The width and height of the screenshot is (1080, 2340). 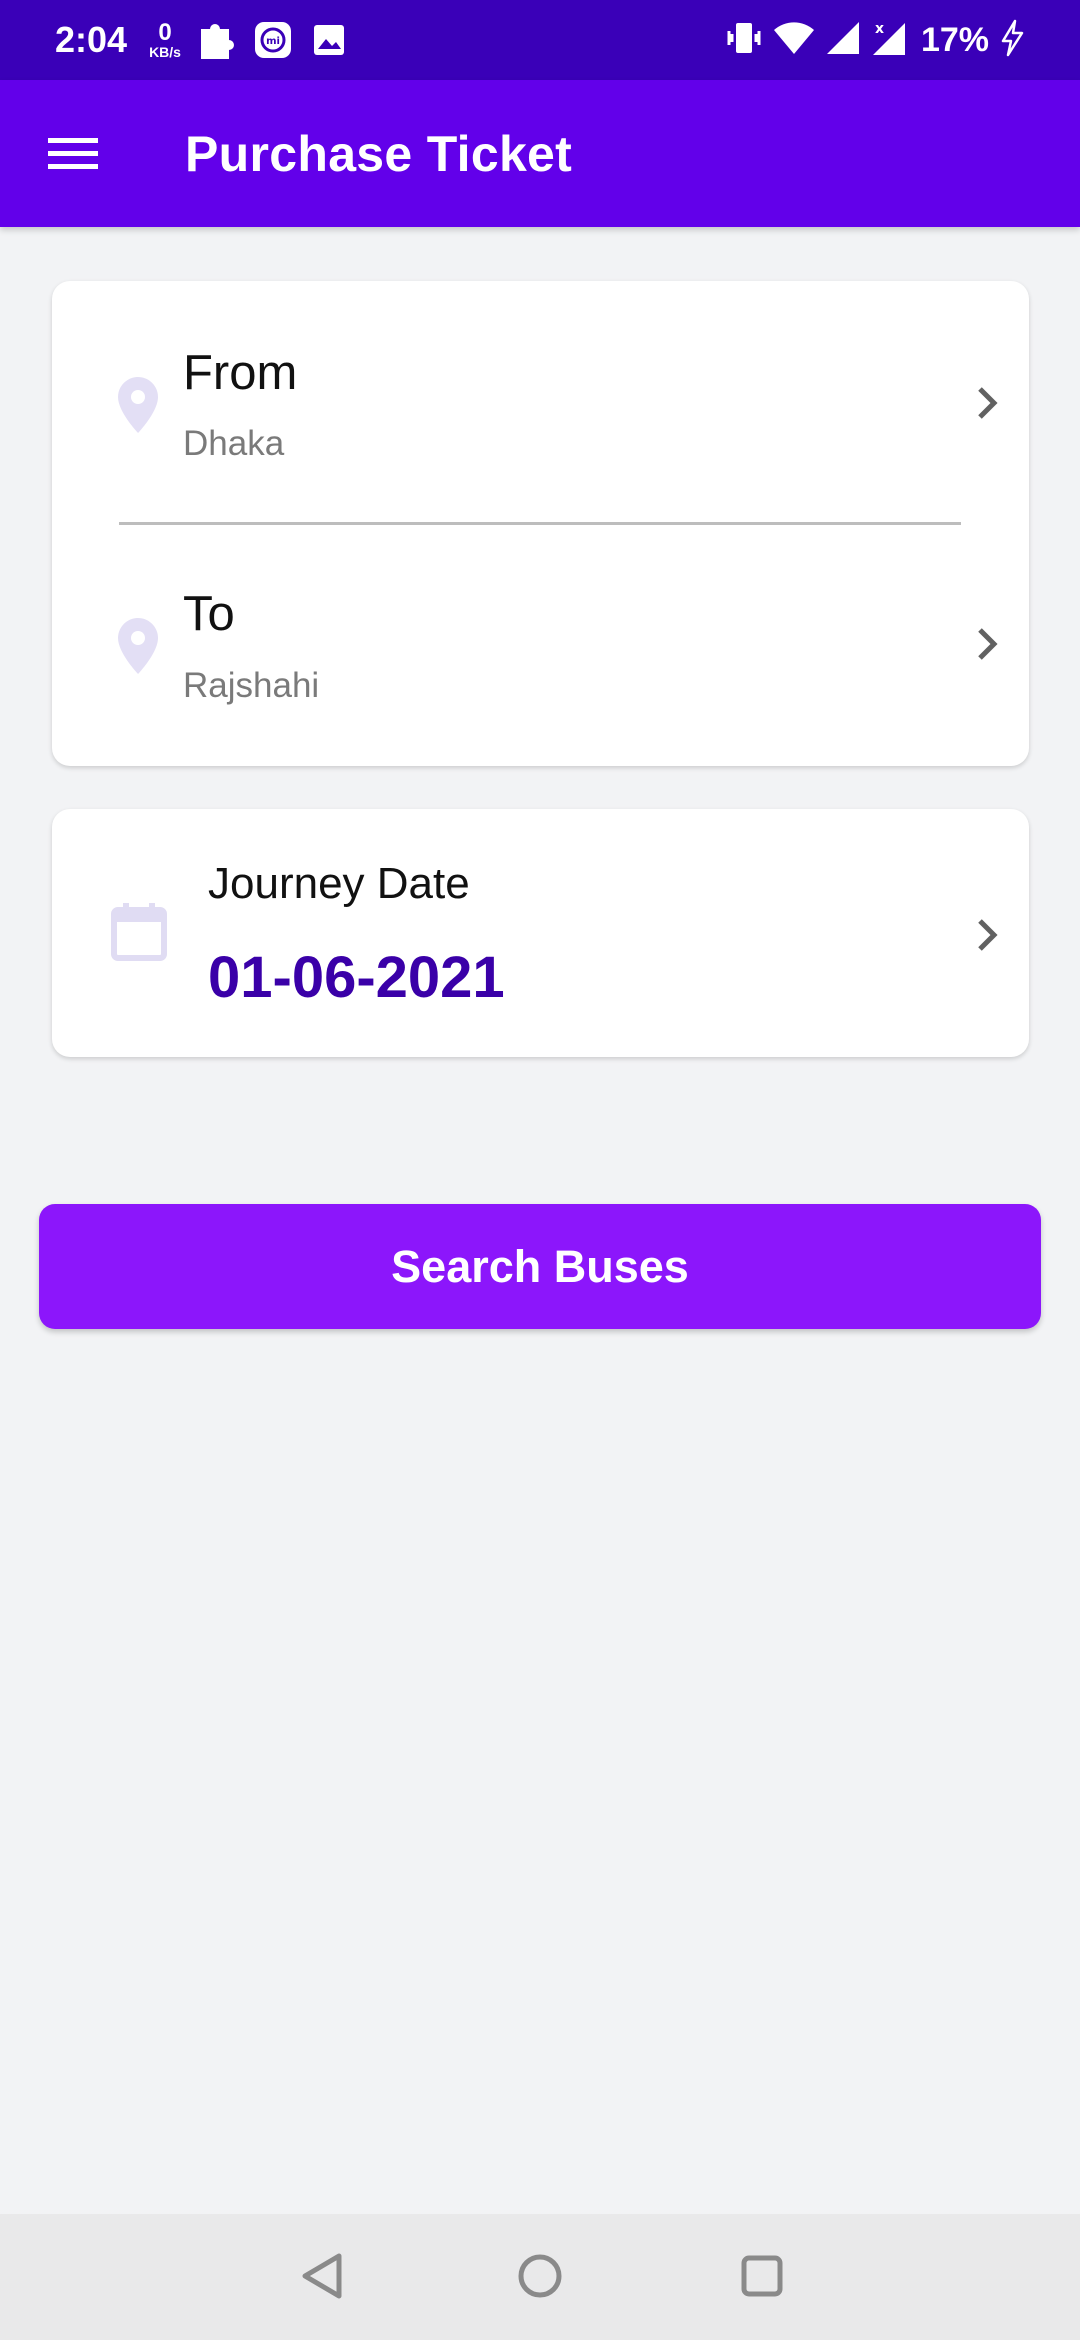 I want to click on hamburger-menu-icon, so click(x=73, y=154).